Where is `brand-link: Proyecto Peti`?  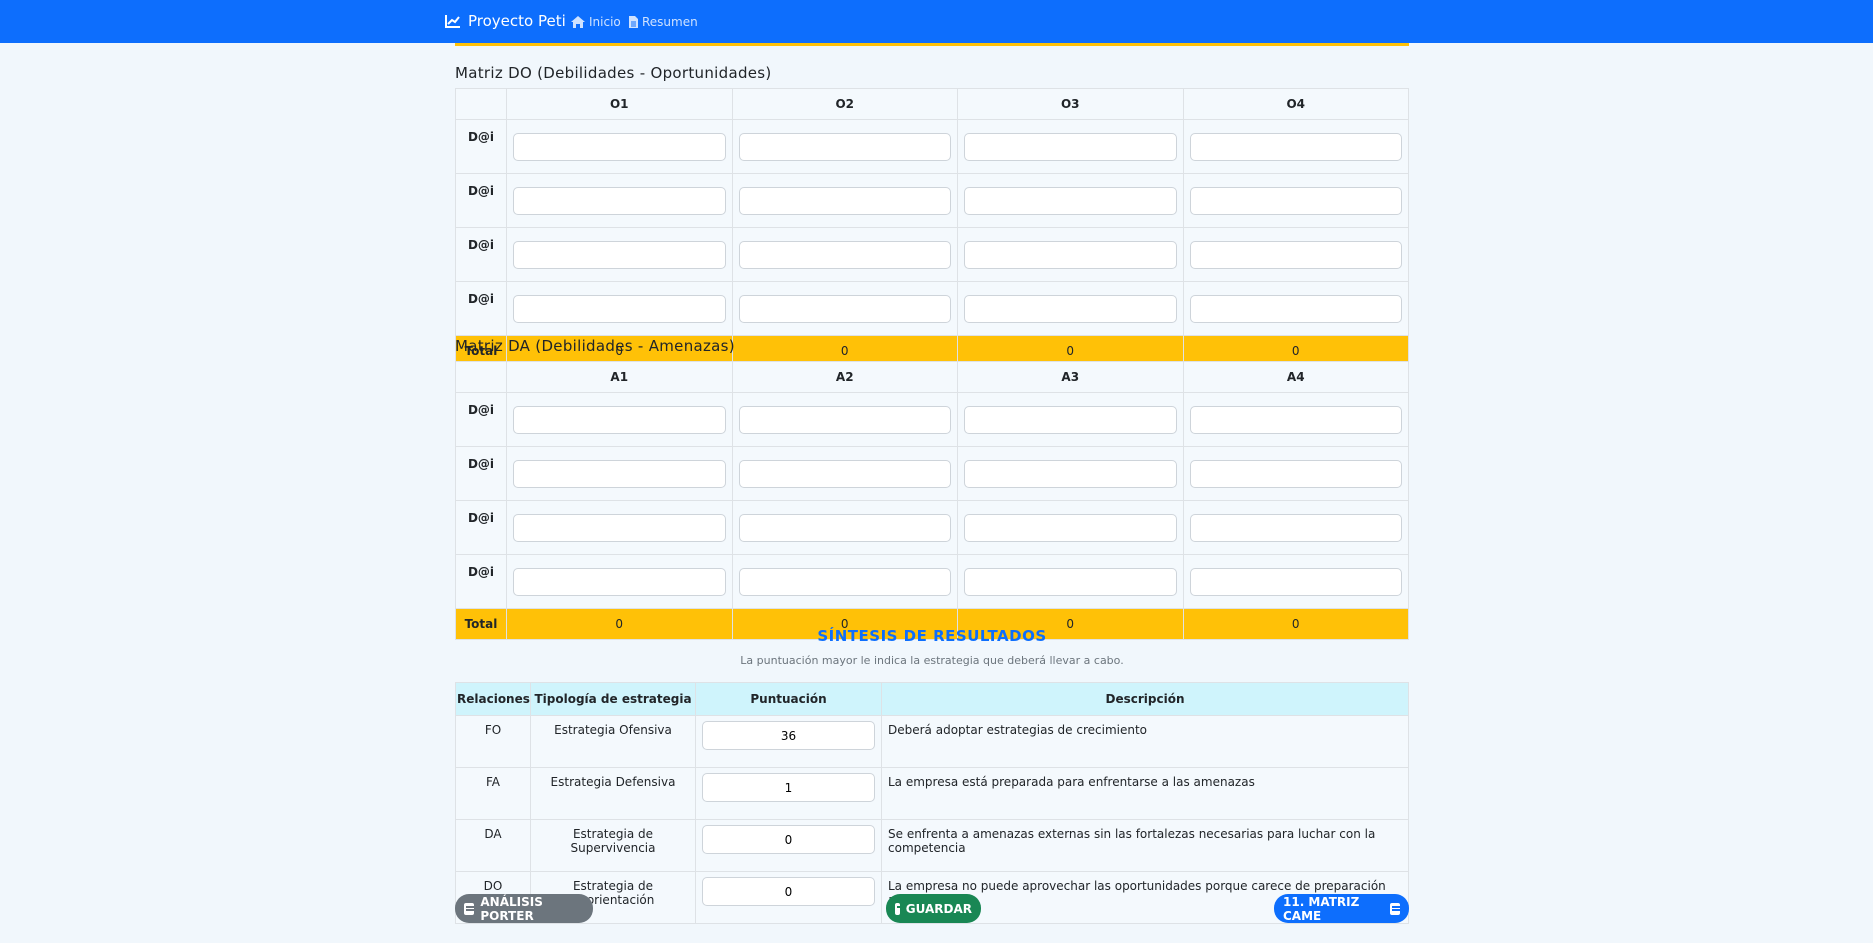
brand-link: Proyecto Peti is located at coordinates (505, 21).